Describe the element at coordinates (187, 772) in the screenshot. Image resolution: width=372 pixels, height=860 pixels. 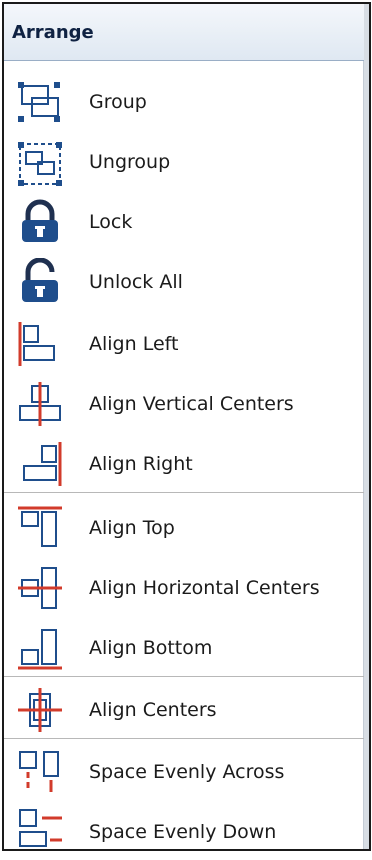
I see `space-evenly-across-label: Space Evenly Across` at that location.